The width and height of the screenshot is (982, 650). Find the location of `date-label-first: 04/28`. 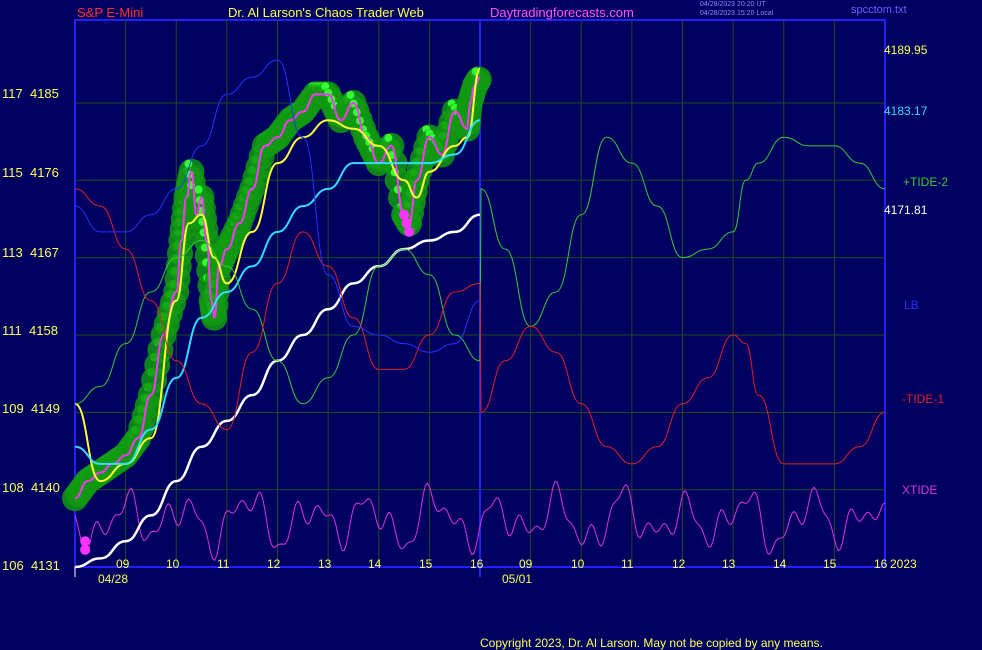

date-label-first: 04/28 is located at coordinates (113, 579).